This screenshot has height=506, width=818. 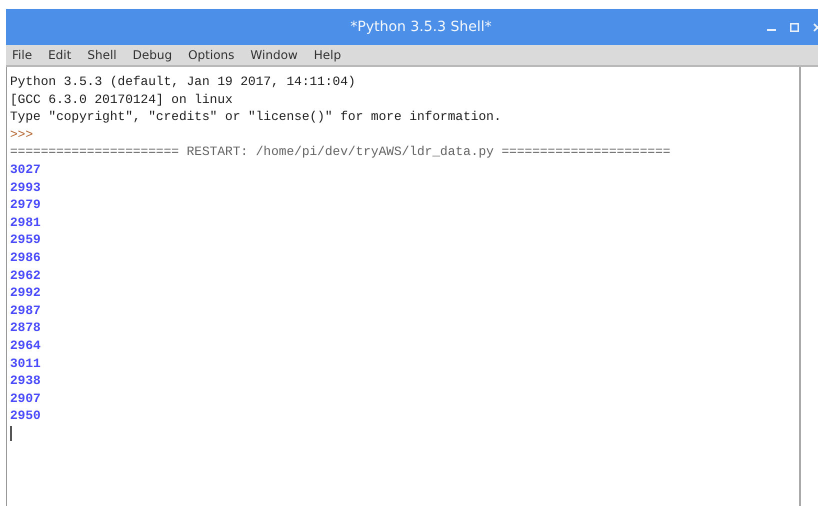 I want to click on output-line: 3027, so click(x=25, y=169).